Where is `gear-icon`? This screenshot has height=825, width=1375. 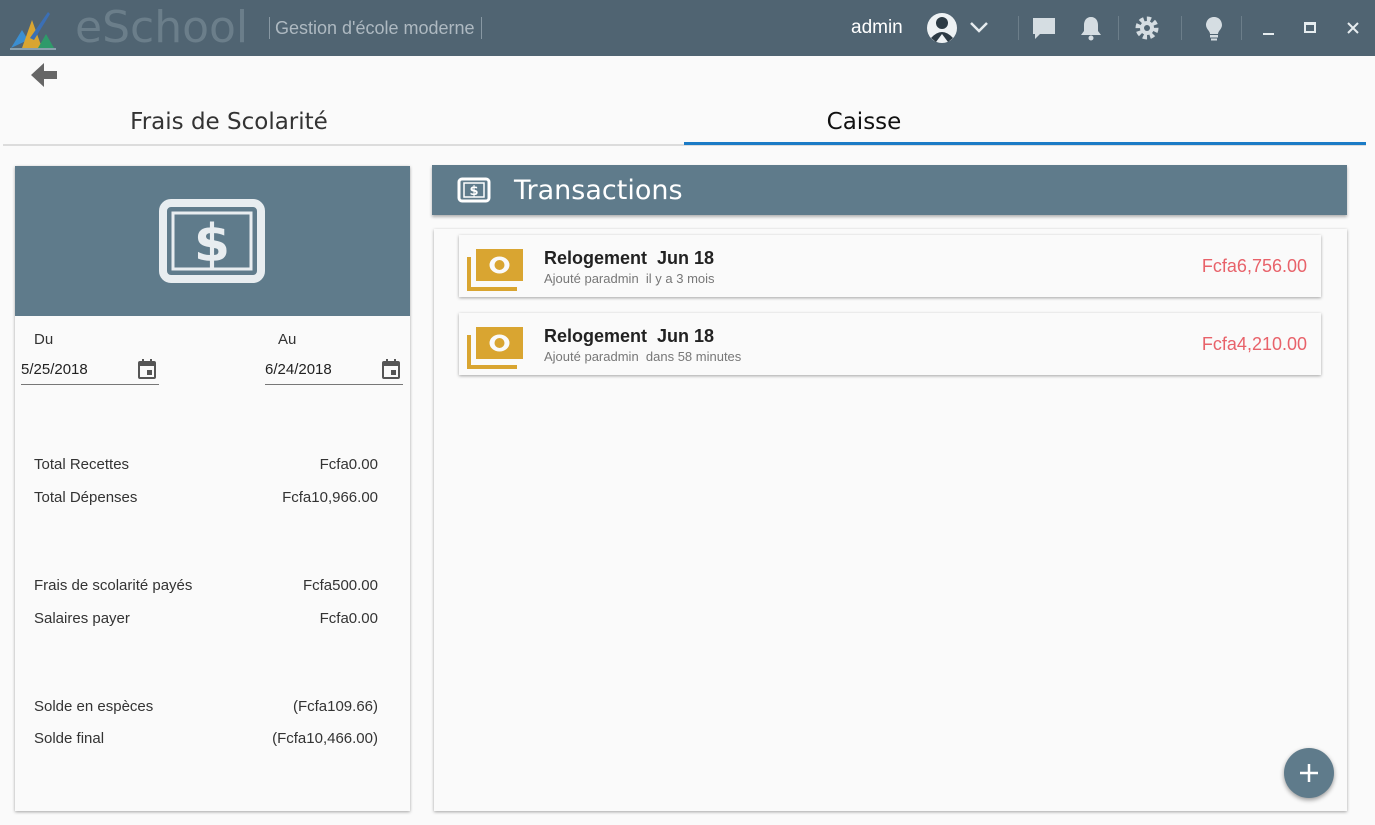
gear-icon is located at coordinates (1147, 28).